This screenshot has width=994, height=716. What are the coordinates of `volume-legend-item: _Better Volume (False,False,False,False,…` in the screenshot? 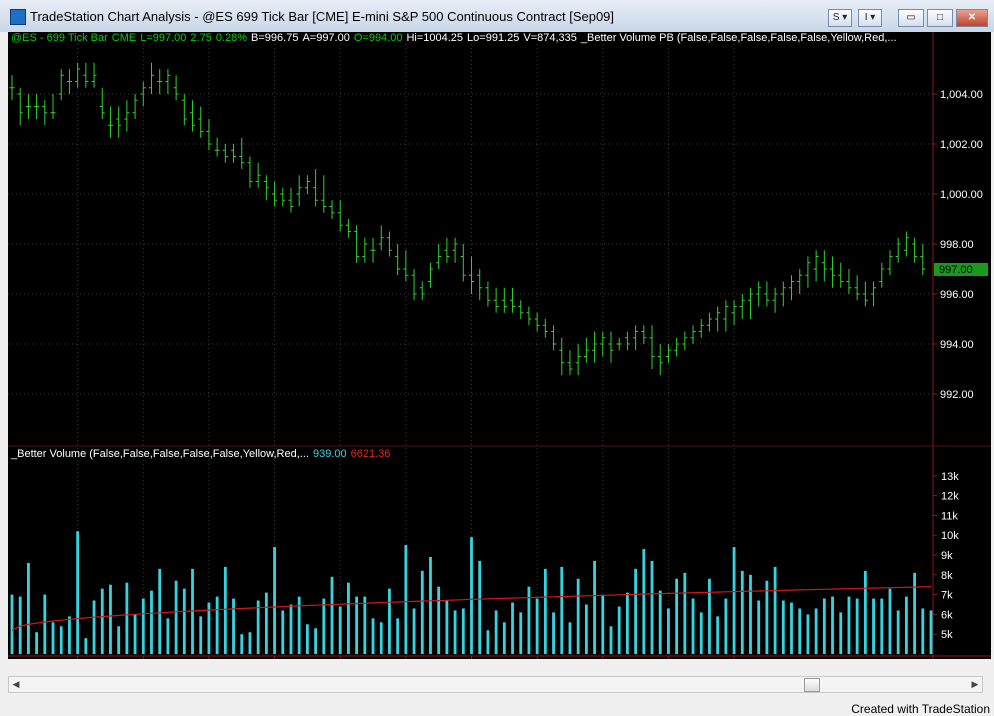 It's located at (160, 454).